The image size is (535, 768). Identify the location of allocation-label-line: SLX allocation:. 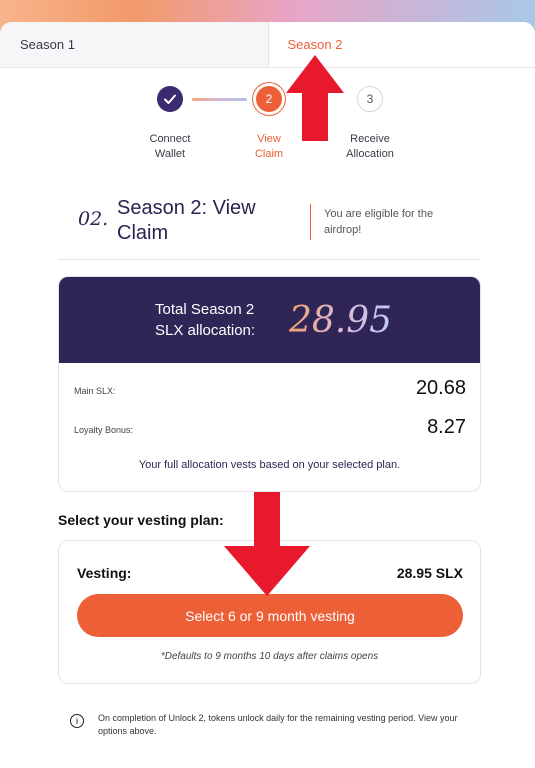
(205, 330).